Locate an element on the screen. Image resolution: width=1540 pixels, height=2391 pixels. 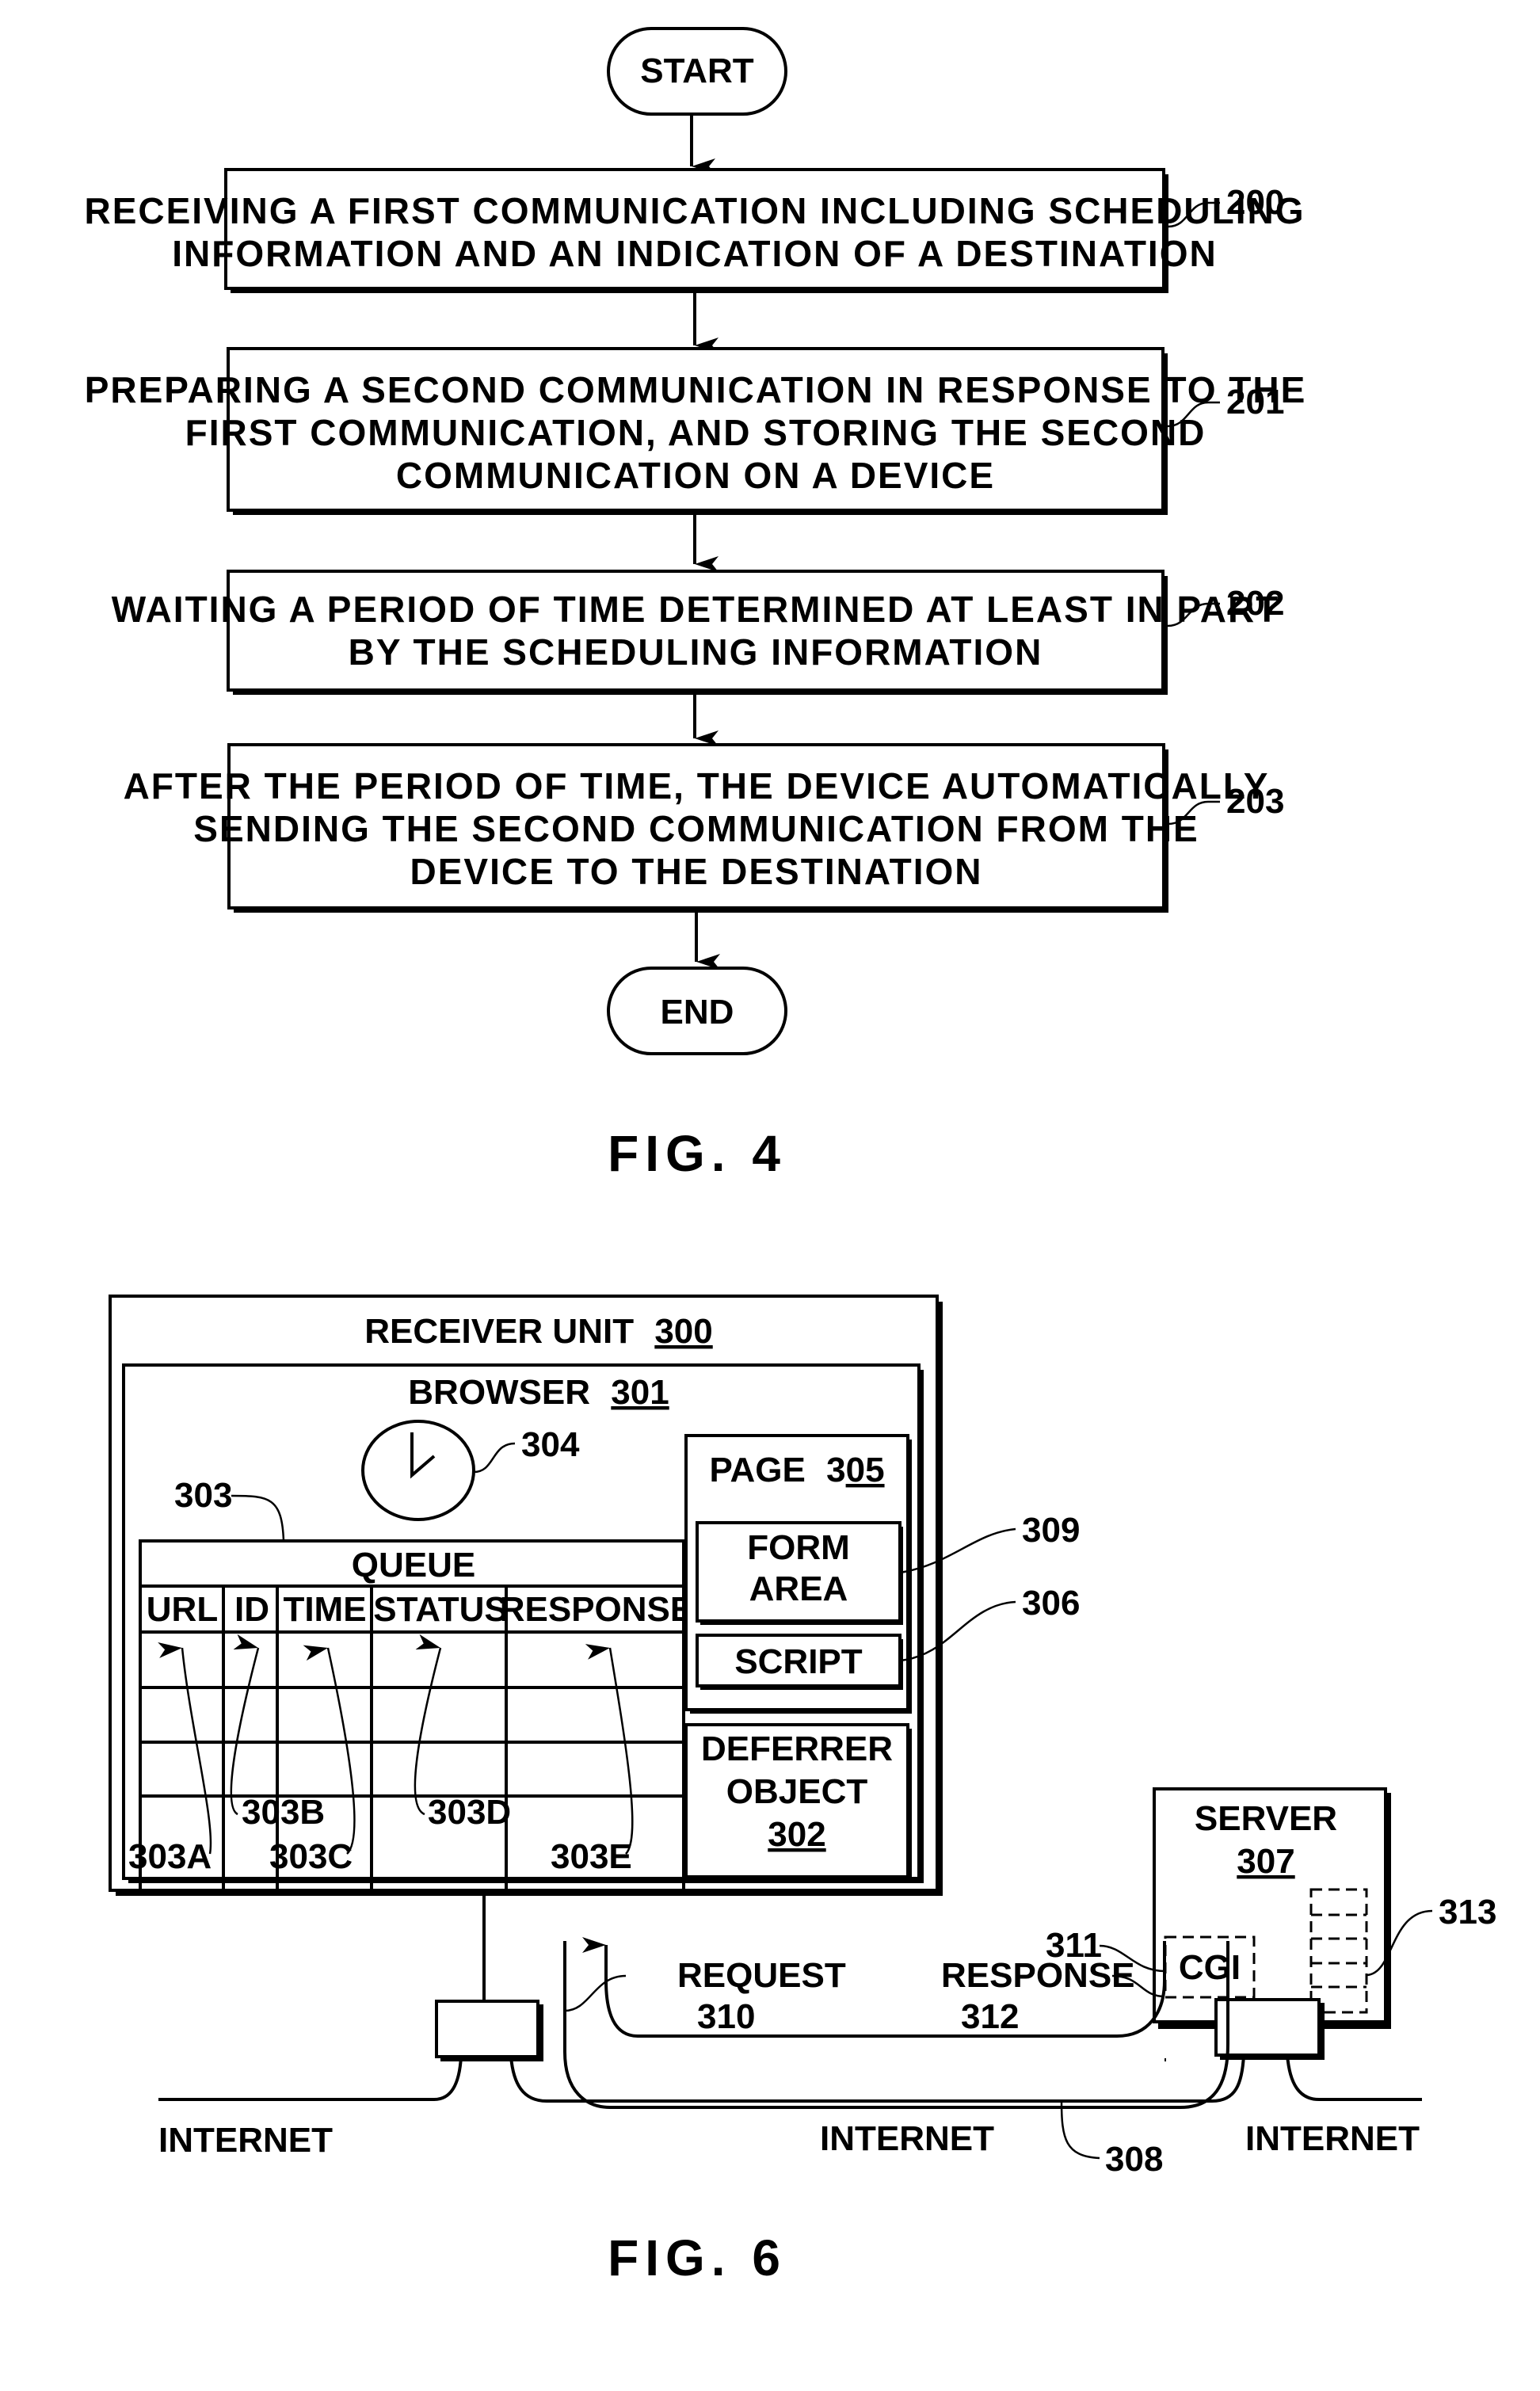
deferrer-line-2: OBJECT is located at coordinates (797, 1792).